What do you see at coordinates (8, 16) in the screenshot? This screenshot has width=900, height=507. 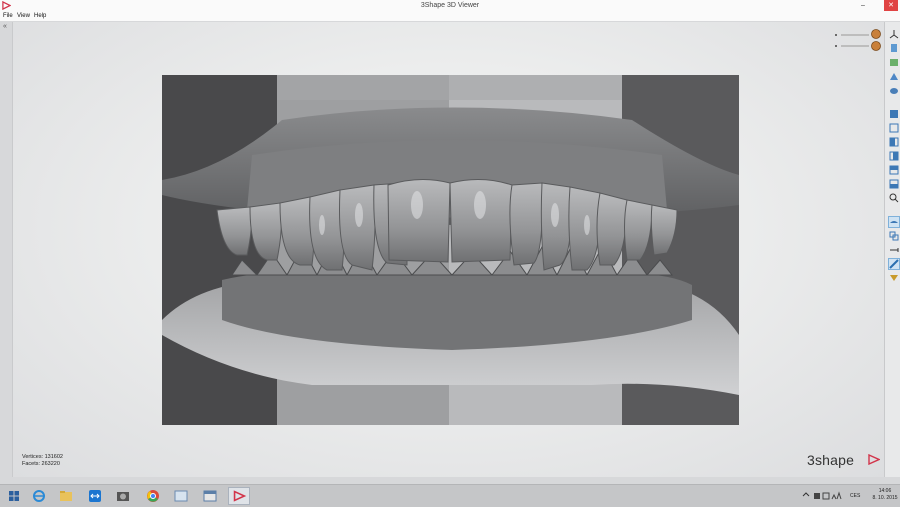 I see `menu-file: File` at bounding box center [8, 16].